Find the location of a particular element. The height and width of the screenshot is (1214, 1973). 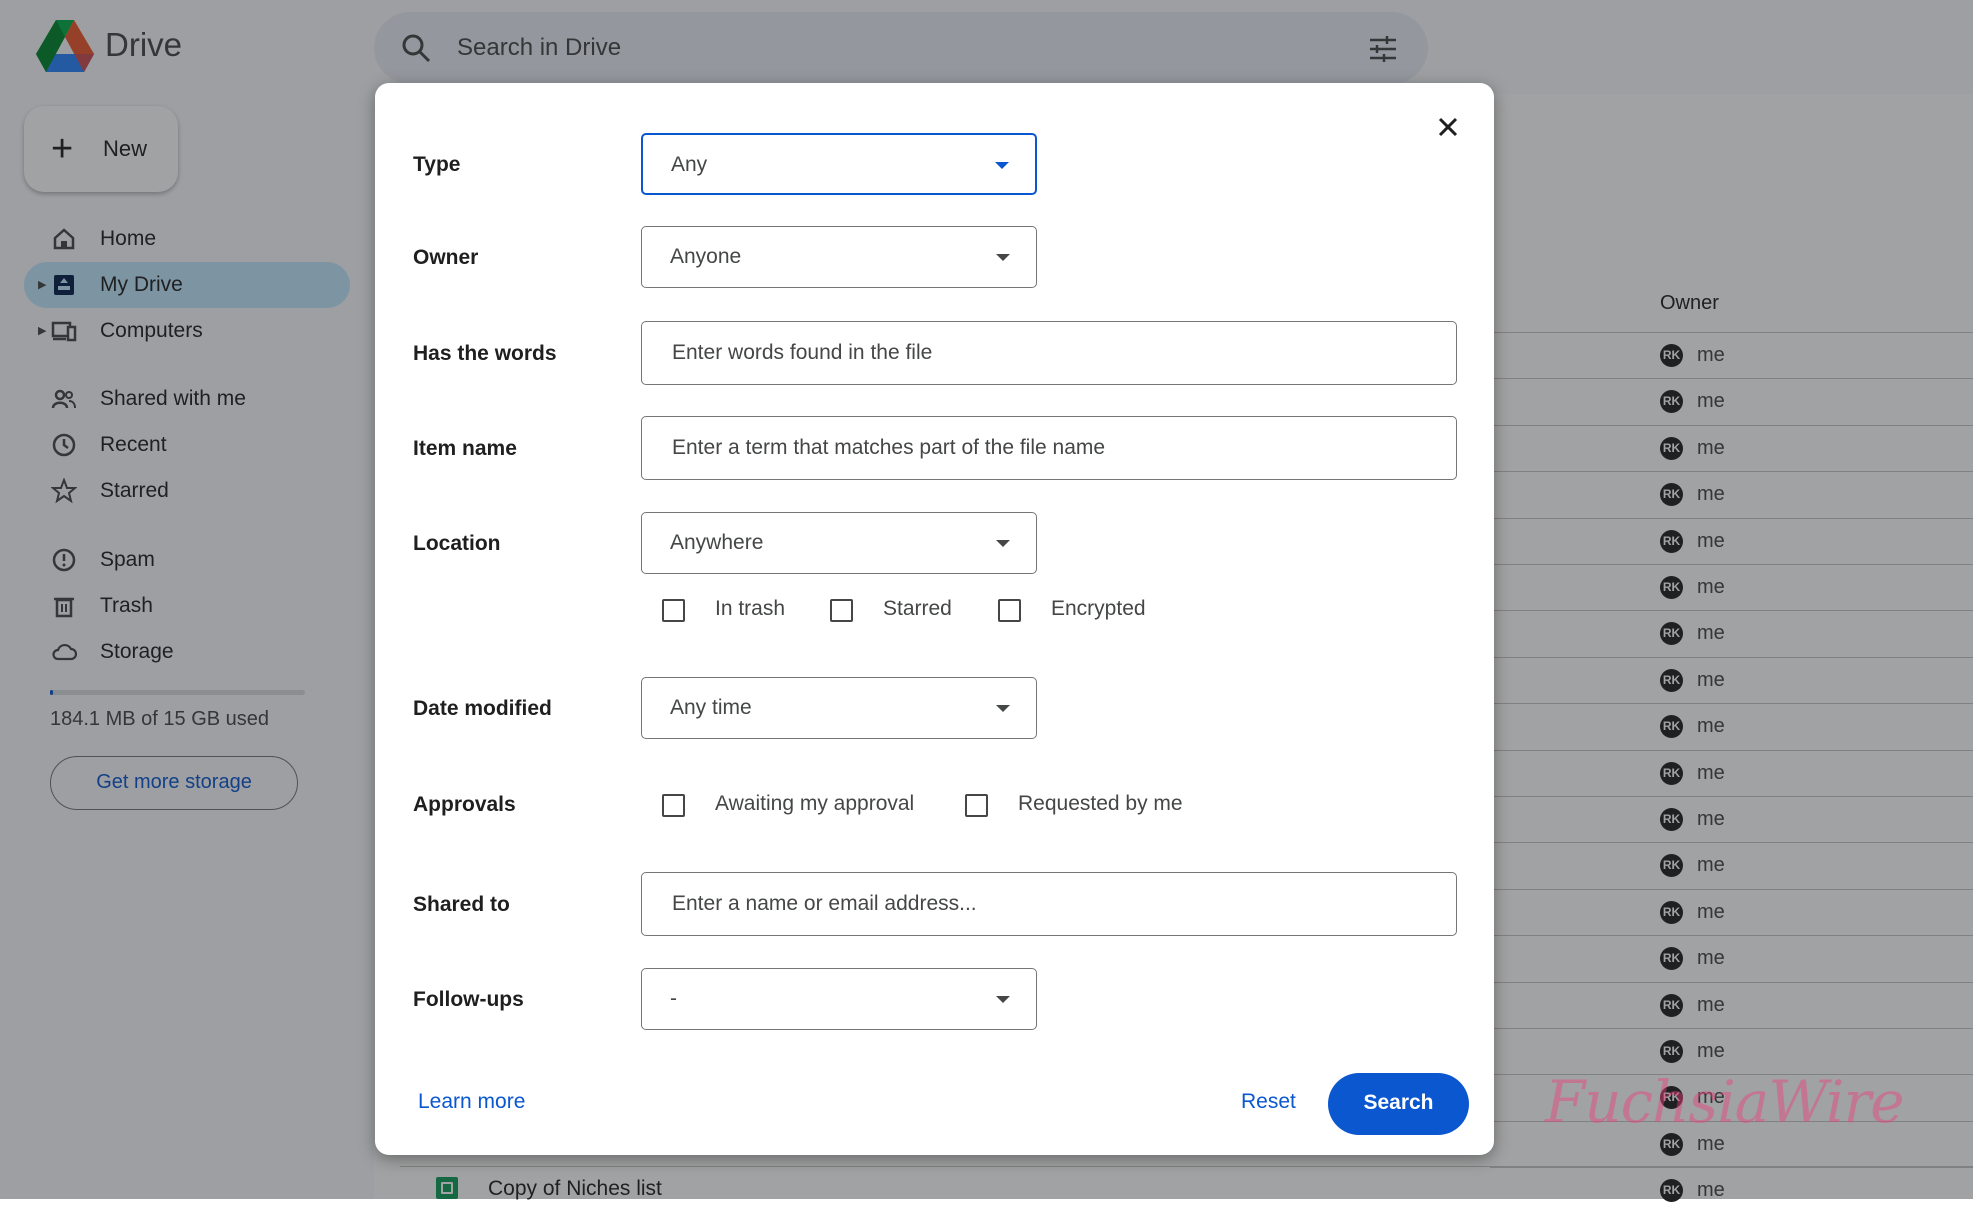

requested-by-me-label: Requested by me is located at coordinates (1100, 804).